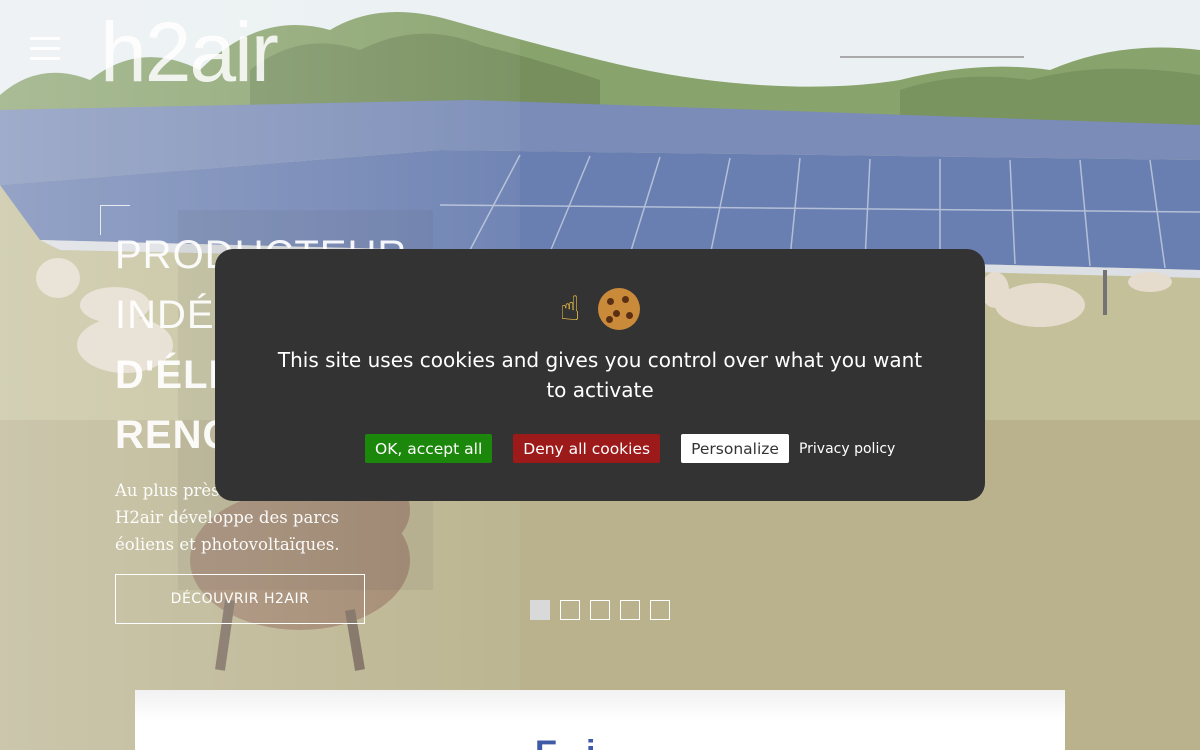  What do you see at coordinates (735, 448) in the screenshot?
I see `personalize-cookies-button: Personalize` at bounding box center [735, 448].